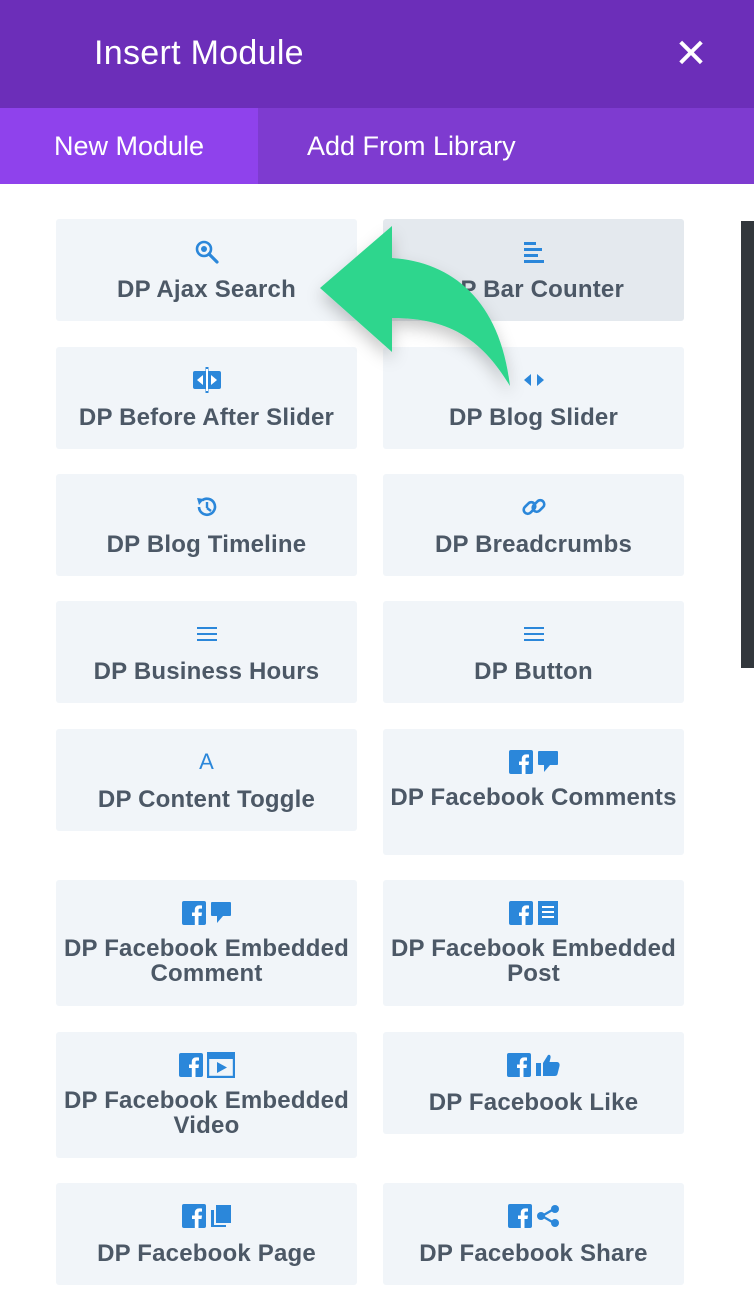 Image resolution: width=754 pixels, height=1308 pixels. What do you see at coordinates (533, 1253) in the screenshot?
I see `module-label: DP Facebook Share` at bounding box center [533, 1253].